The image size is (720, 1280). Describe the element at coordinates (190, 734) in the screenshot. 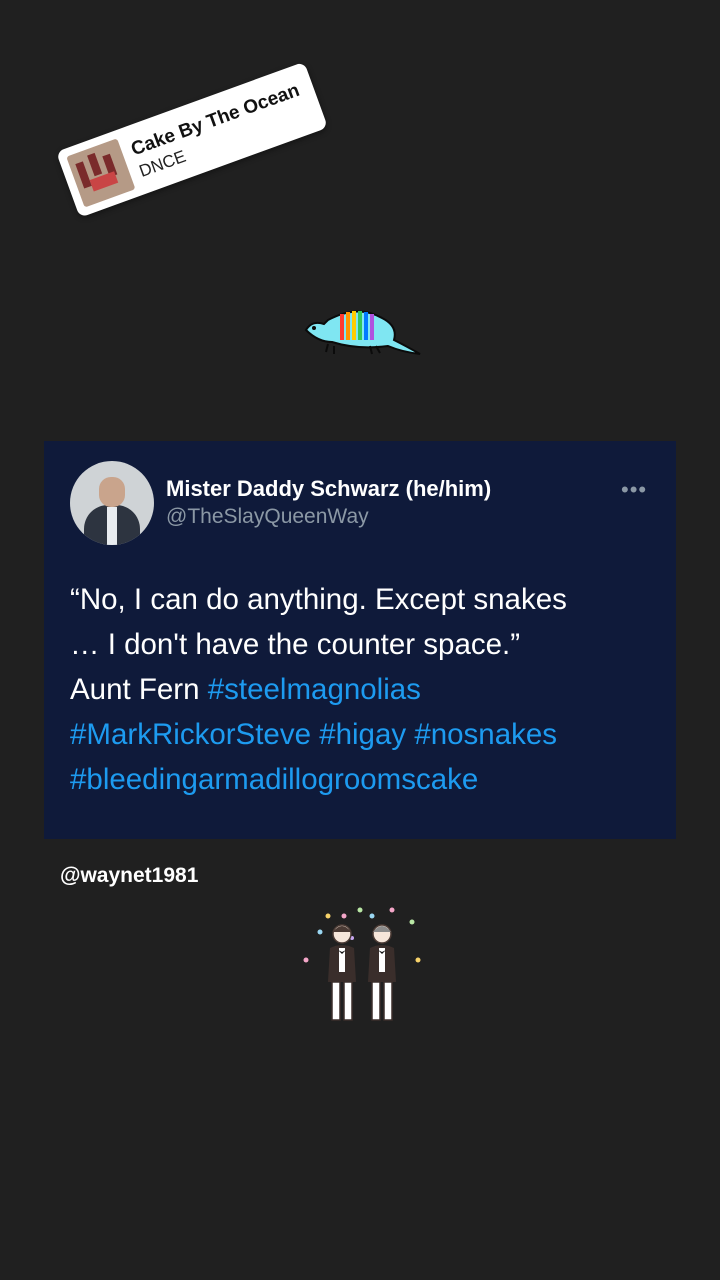

I see `hashtag-markrickorsteve: #MarkRickorSteve` at that location.